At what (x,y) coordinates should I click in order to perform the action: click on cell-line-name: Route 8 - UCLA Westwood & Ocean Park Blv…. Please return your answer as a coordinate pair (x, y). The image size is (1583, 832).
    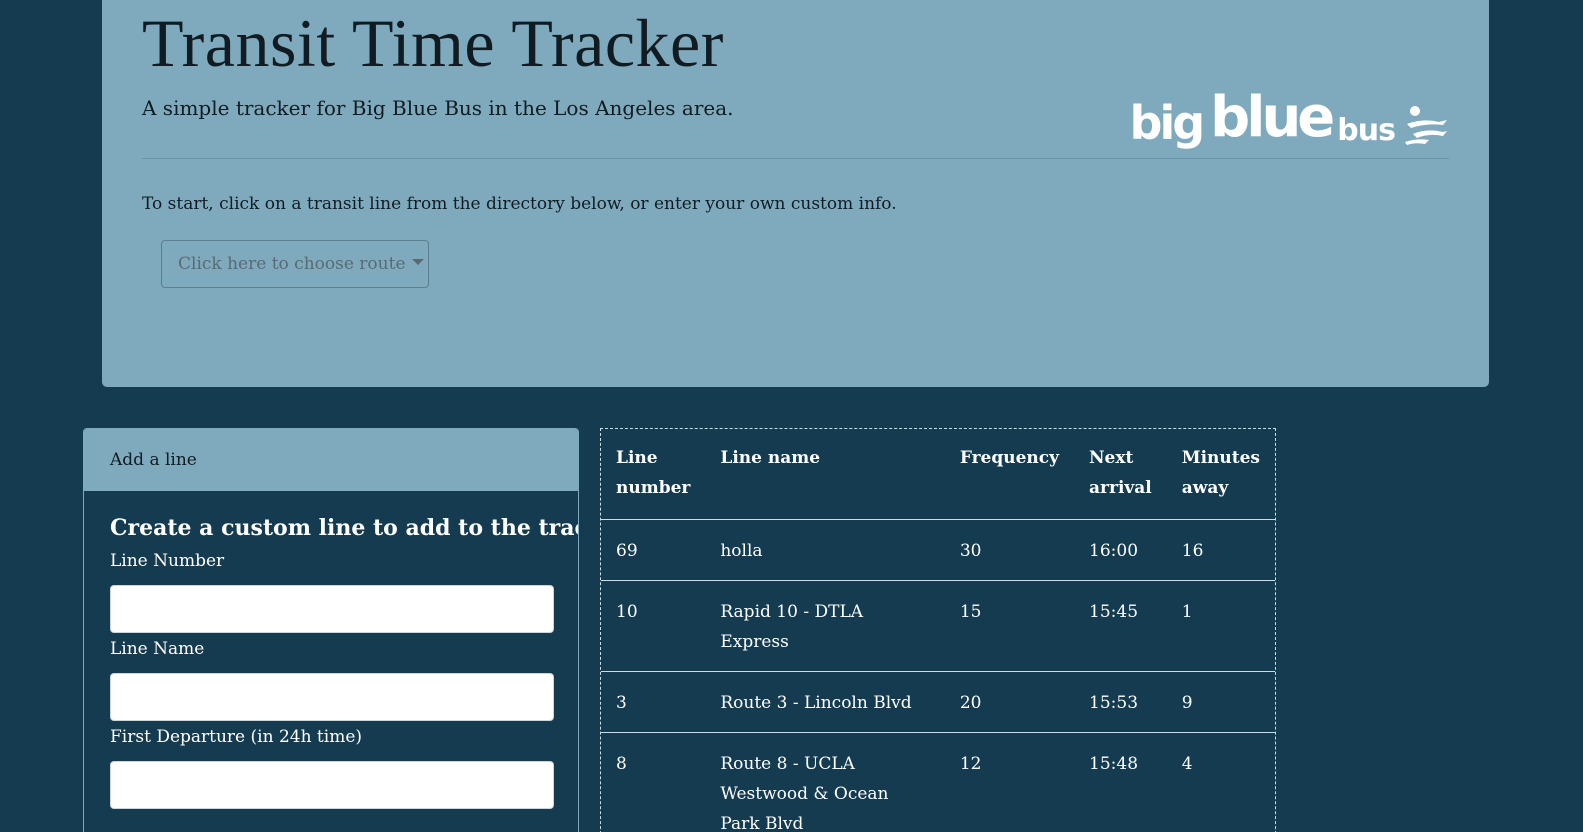
    Looking at the image, I should click on (825, 782).